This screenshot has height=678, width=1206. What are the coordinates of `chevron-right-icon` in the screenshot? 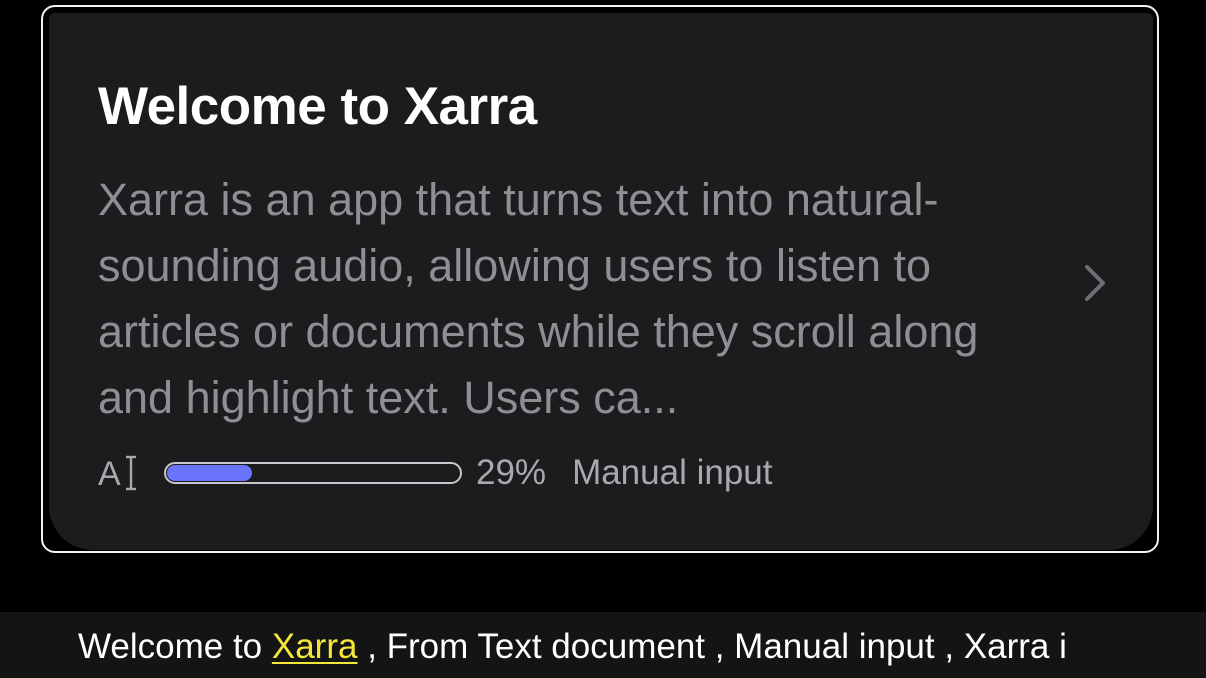 It's located at (1095, 283).